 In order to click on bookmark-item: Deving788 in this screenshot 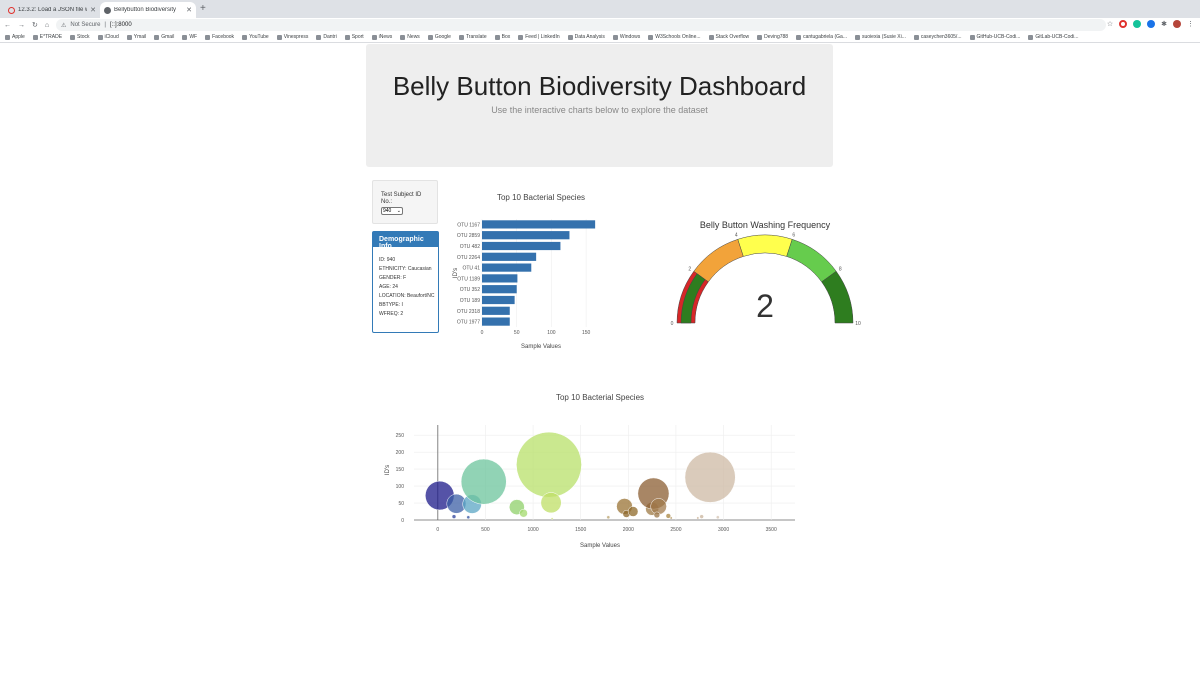, I will do `click(772, 37)`.